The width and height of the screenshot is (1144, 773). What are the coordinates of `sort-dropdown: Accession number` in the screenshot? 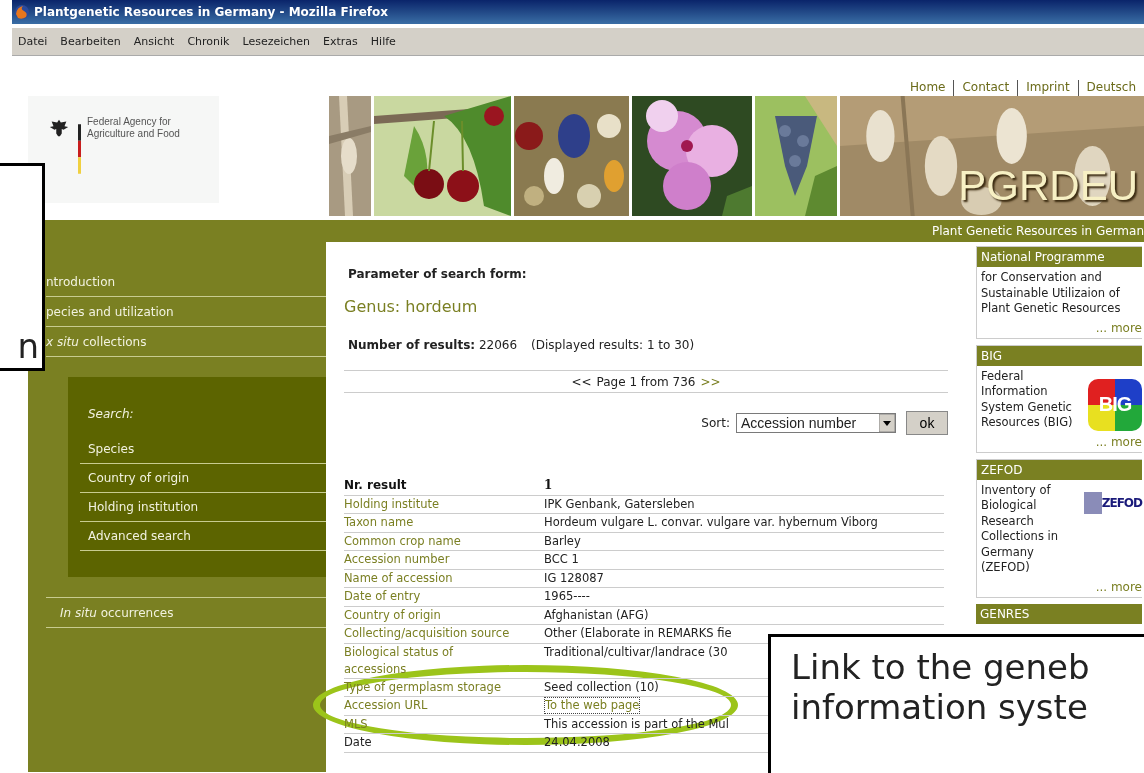 It's located at (816, 423).